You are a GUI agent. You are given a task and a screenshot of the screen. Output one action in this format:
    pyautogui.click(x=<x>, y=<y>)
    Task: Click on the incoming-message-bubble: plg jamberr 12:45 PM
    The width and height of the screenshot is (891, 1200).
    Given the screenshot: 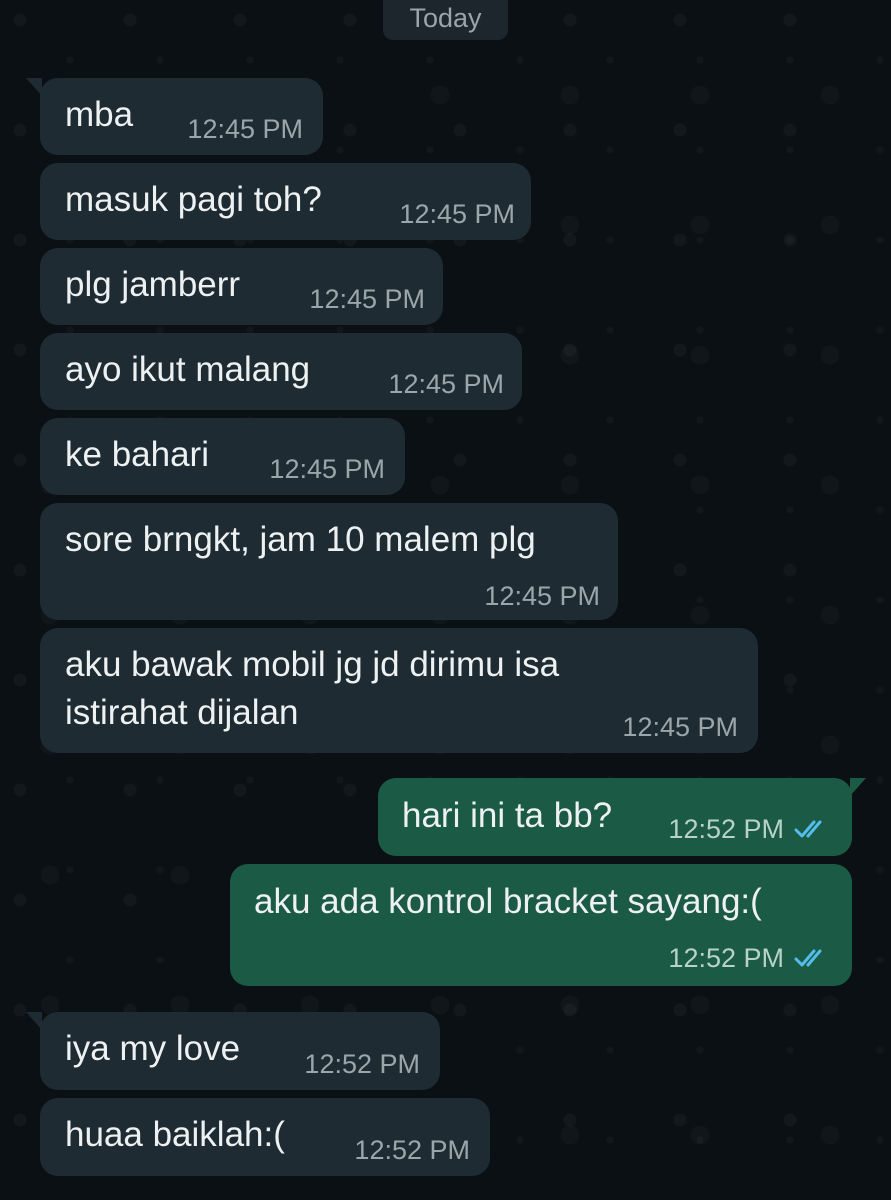 What is the action you would take?
    pyautogui.click(x=241, y=286)
    